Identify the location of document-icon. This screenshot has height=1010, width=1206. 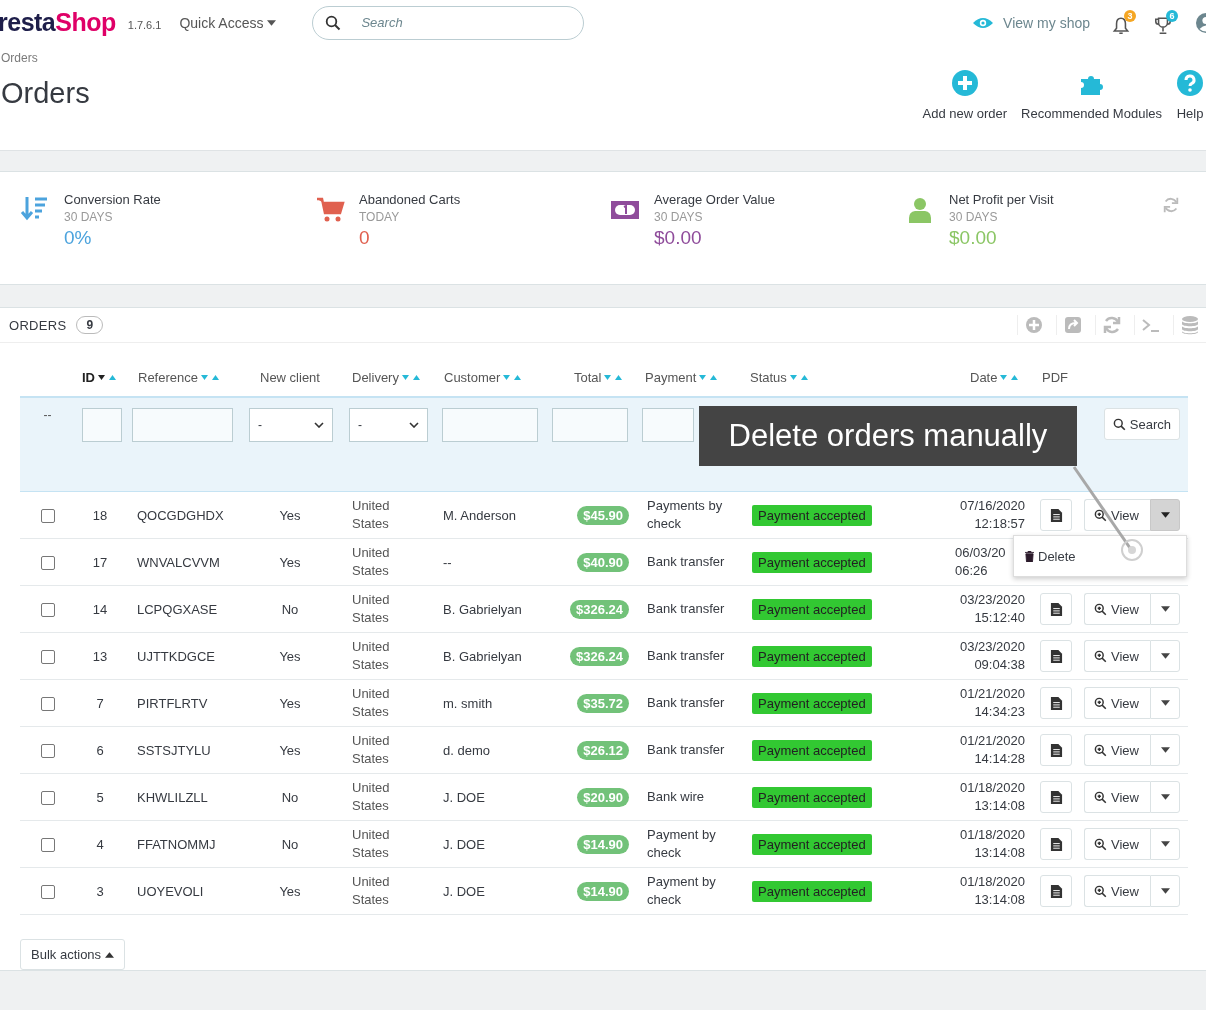
(1056, 609).